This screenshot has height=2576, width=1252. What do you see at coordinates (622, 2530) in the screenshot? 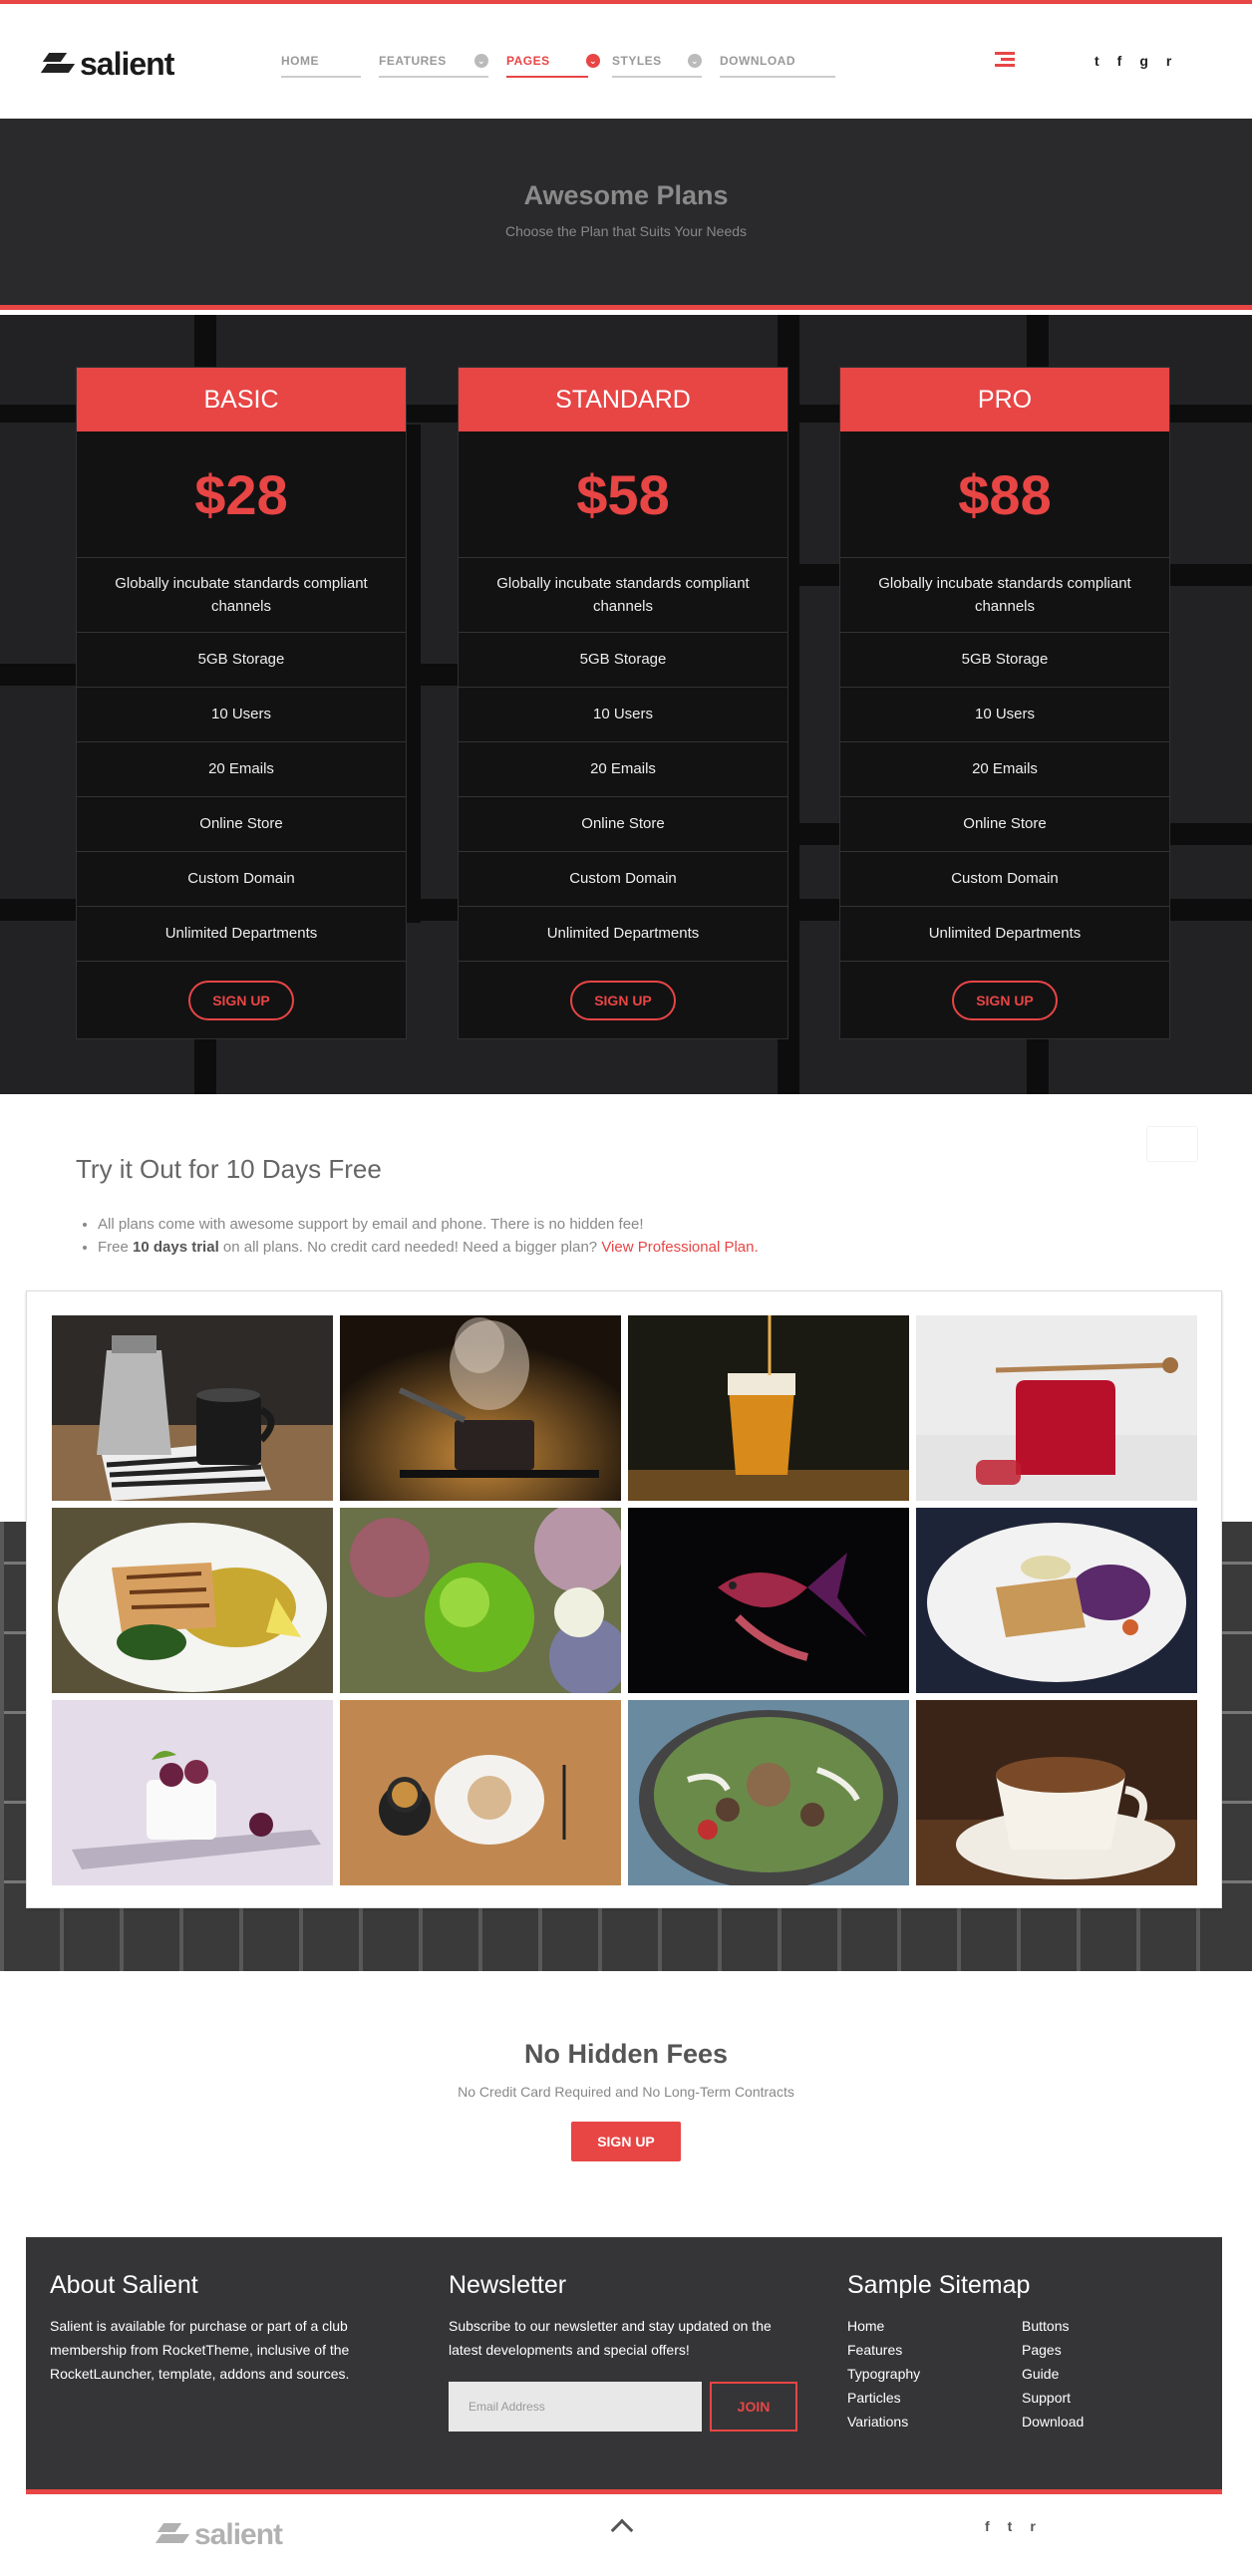
I see `chevron-up-icon` at bounding box center [622, 2530].